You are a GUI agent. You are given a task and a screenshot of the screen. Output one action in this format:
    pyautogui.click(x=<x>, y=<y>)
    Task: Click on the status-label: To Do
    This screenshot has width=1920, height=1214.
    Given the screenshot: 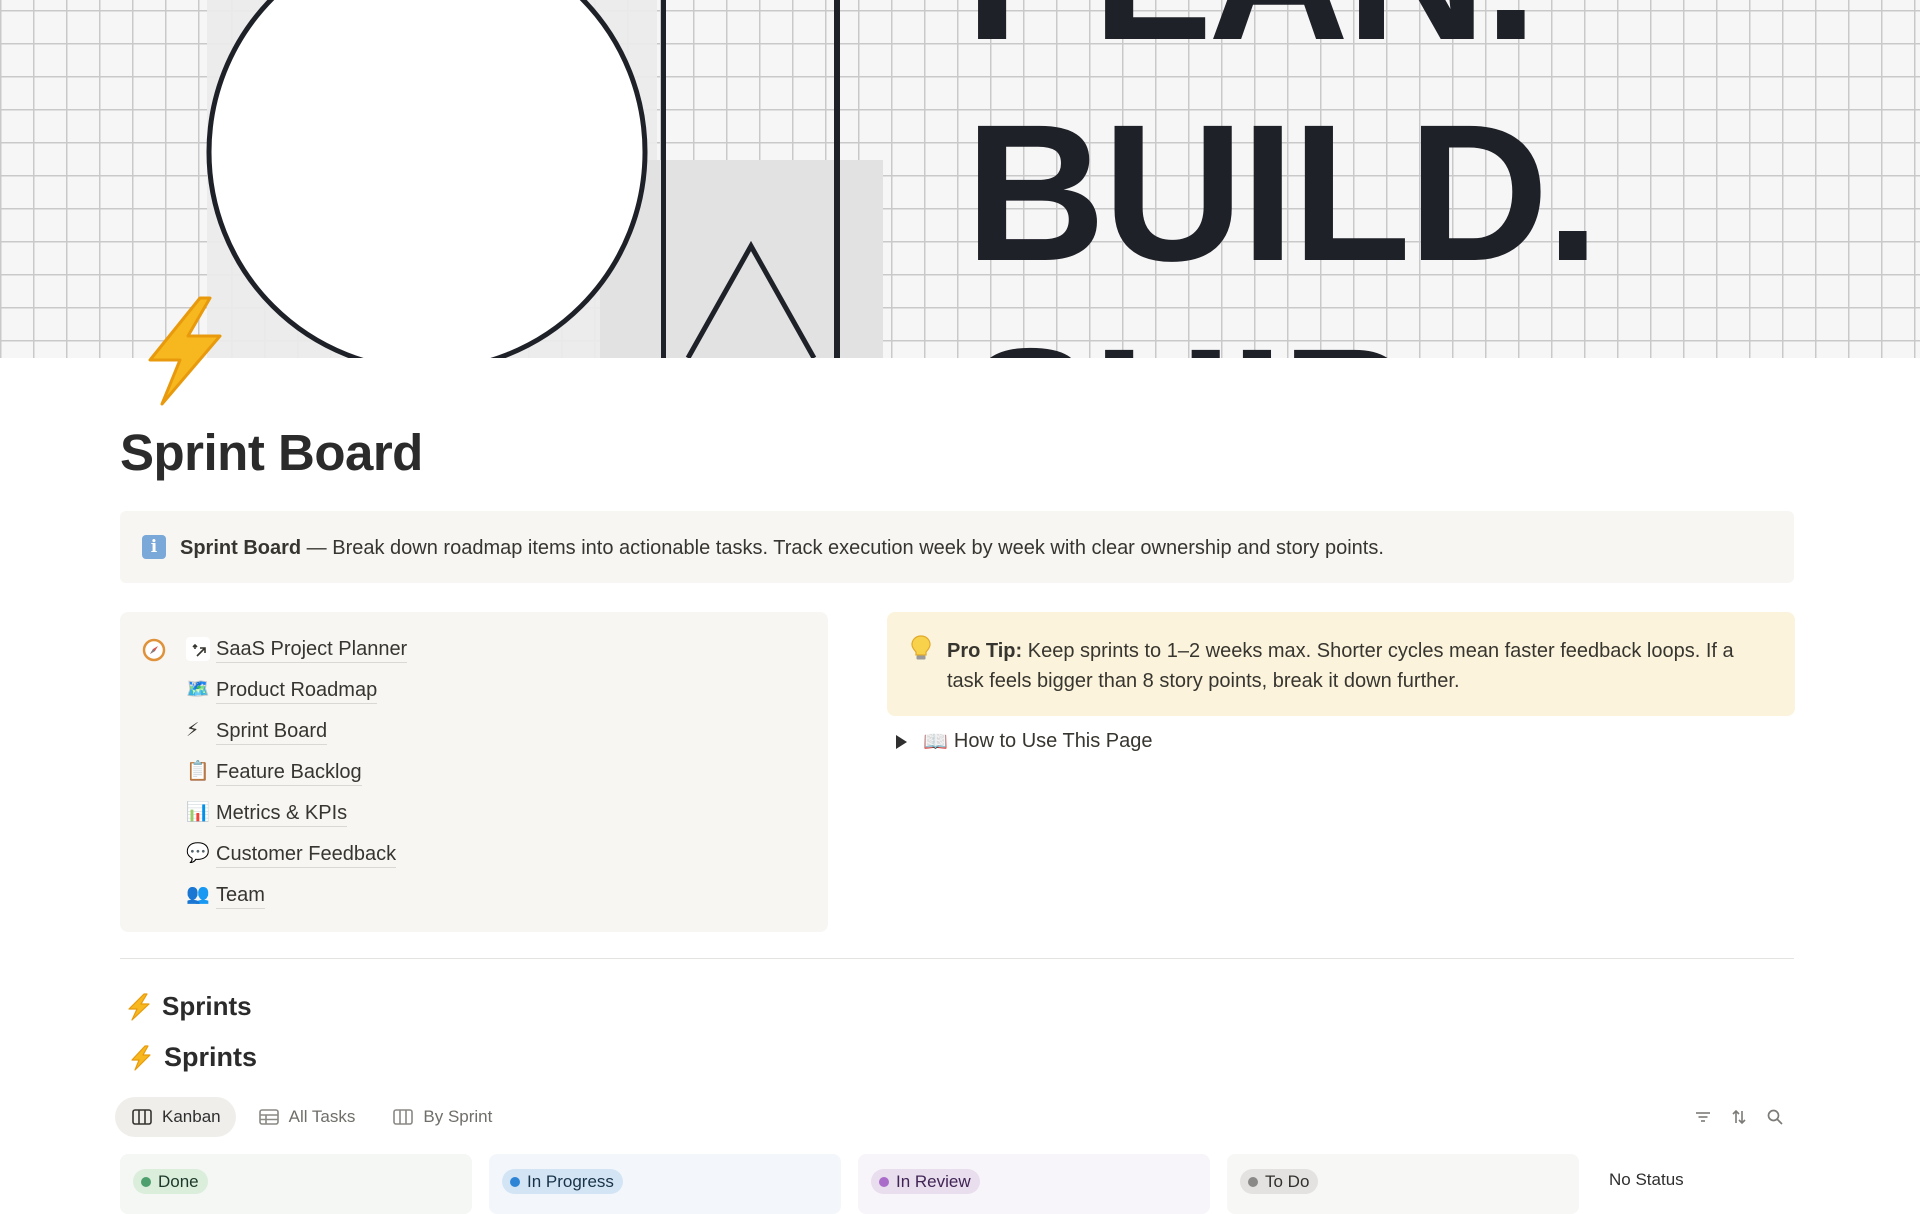 What is the action you would take?
    pyautogui.click(x=1287, y=1181)
    